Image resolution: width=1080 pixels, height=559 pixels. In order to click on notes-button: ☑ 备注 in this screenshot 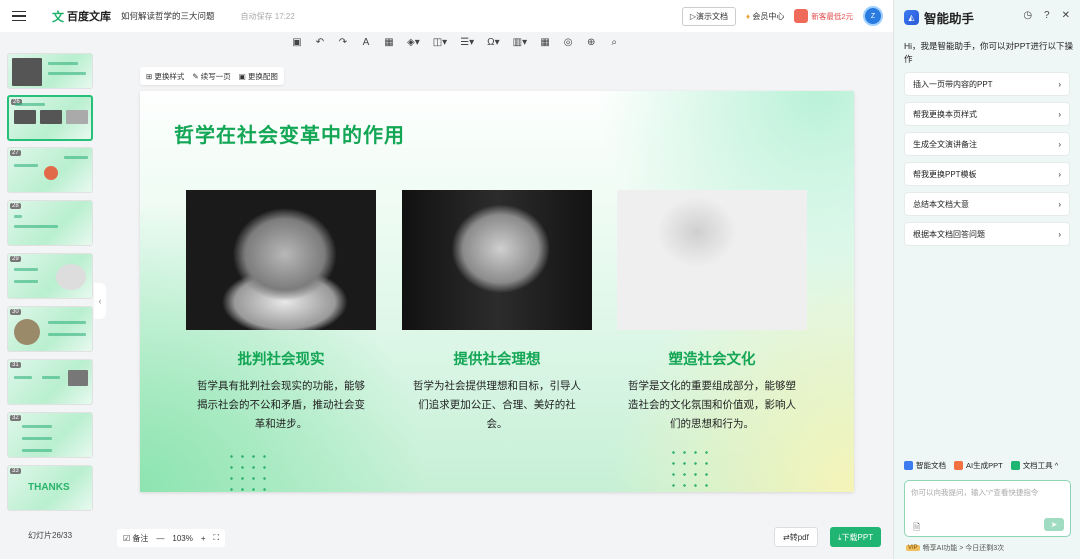, I will do `click(135, 538)`.